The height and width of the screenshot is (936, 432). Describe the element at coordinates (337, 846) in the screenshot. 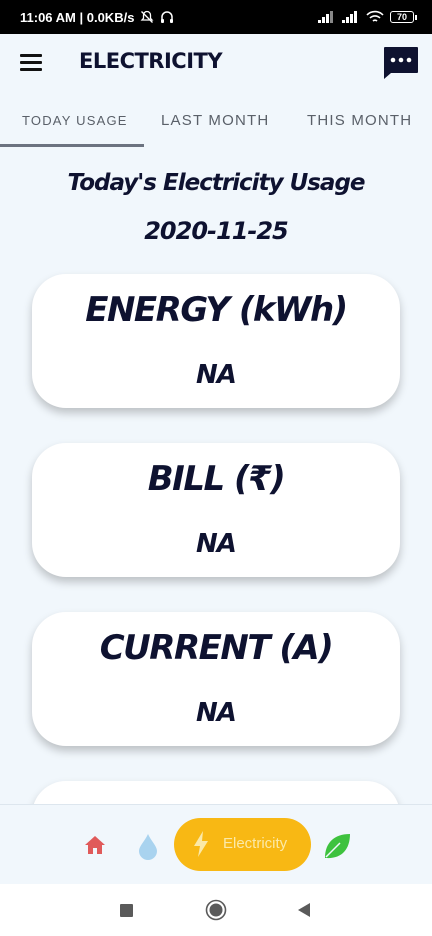

I see `leaf-icon` at that location.